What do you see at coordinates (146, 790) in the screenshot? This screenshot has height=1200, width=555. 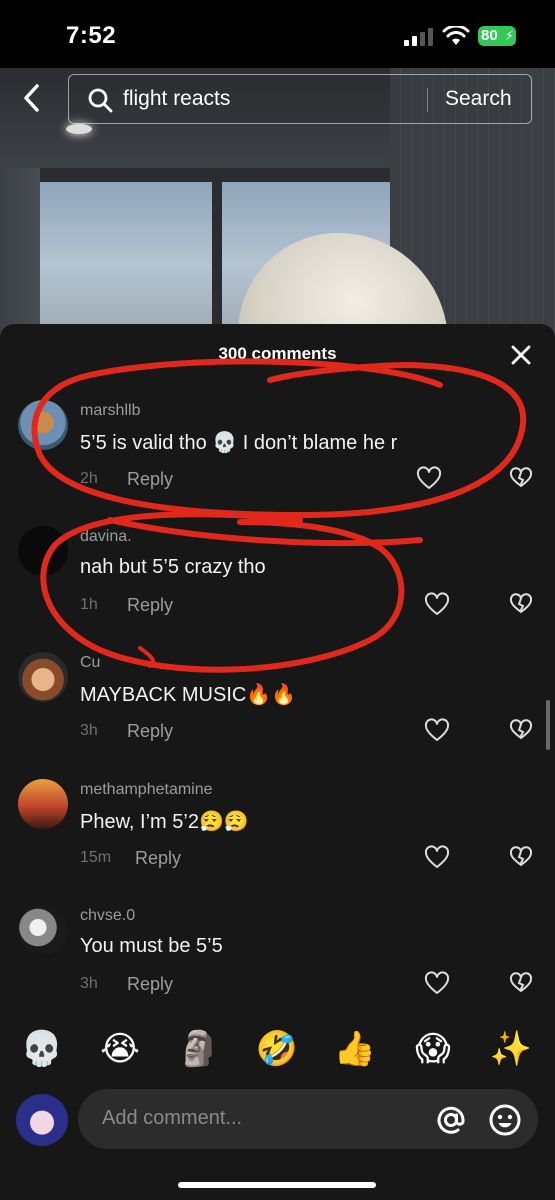 I see `comment-username: methamphetamine` at bounding box center [146, 790].